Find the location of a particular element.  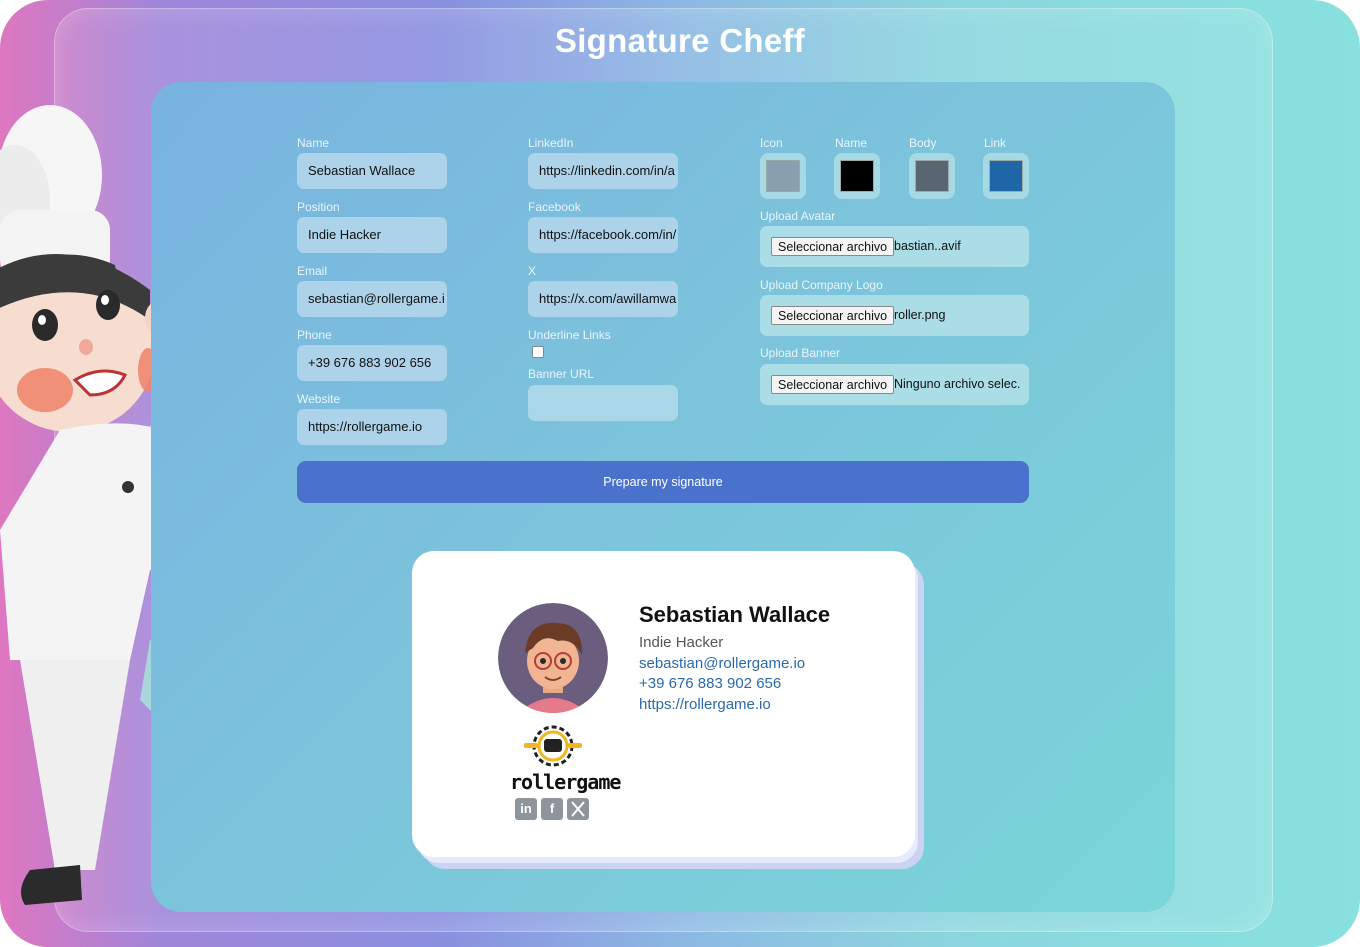

upload-avatar-label: Upload Avatar is located at coordinates (798, 216).